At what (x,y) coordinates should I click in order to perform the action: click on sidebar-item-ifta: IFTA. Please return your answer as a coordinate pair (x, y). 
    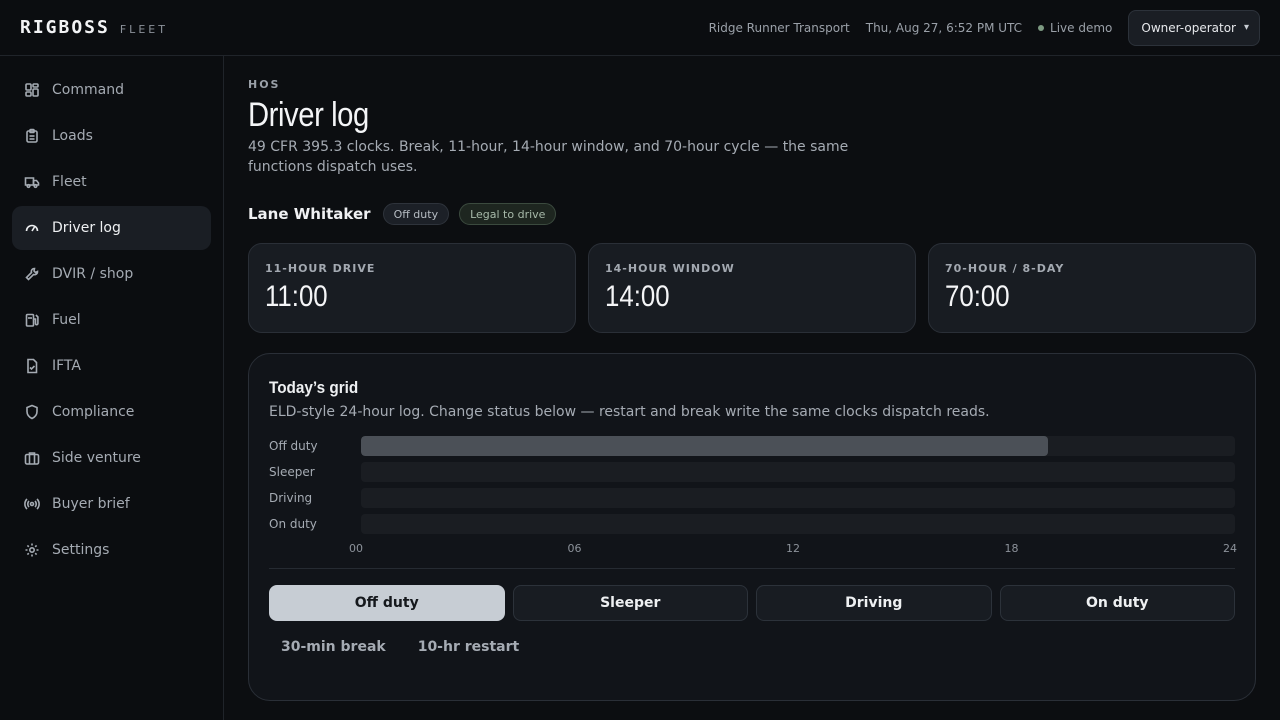
    Looking at the image, I should click on (111, 366).